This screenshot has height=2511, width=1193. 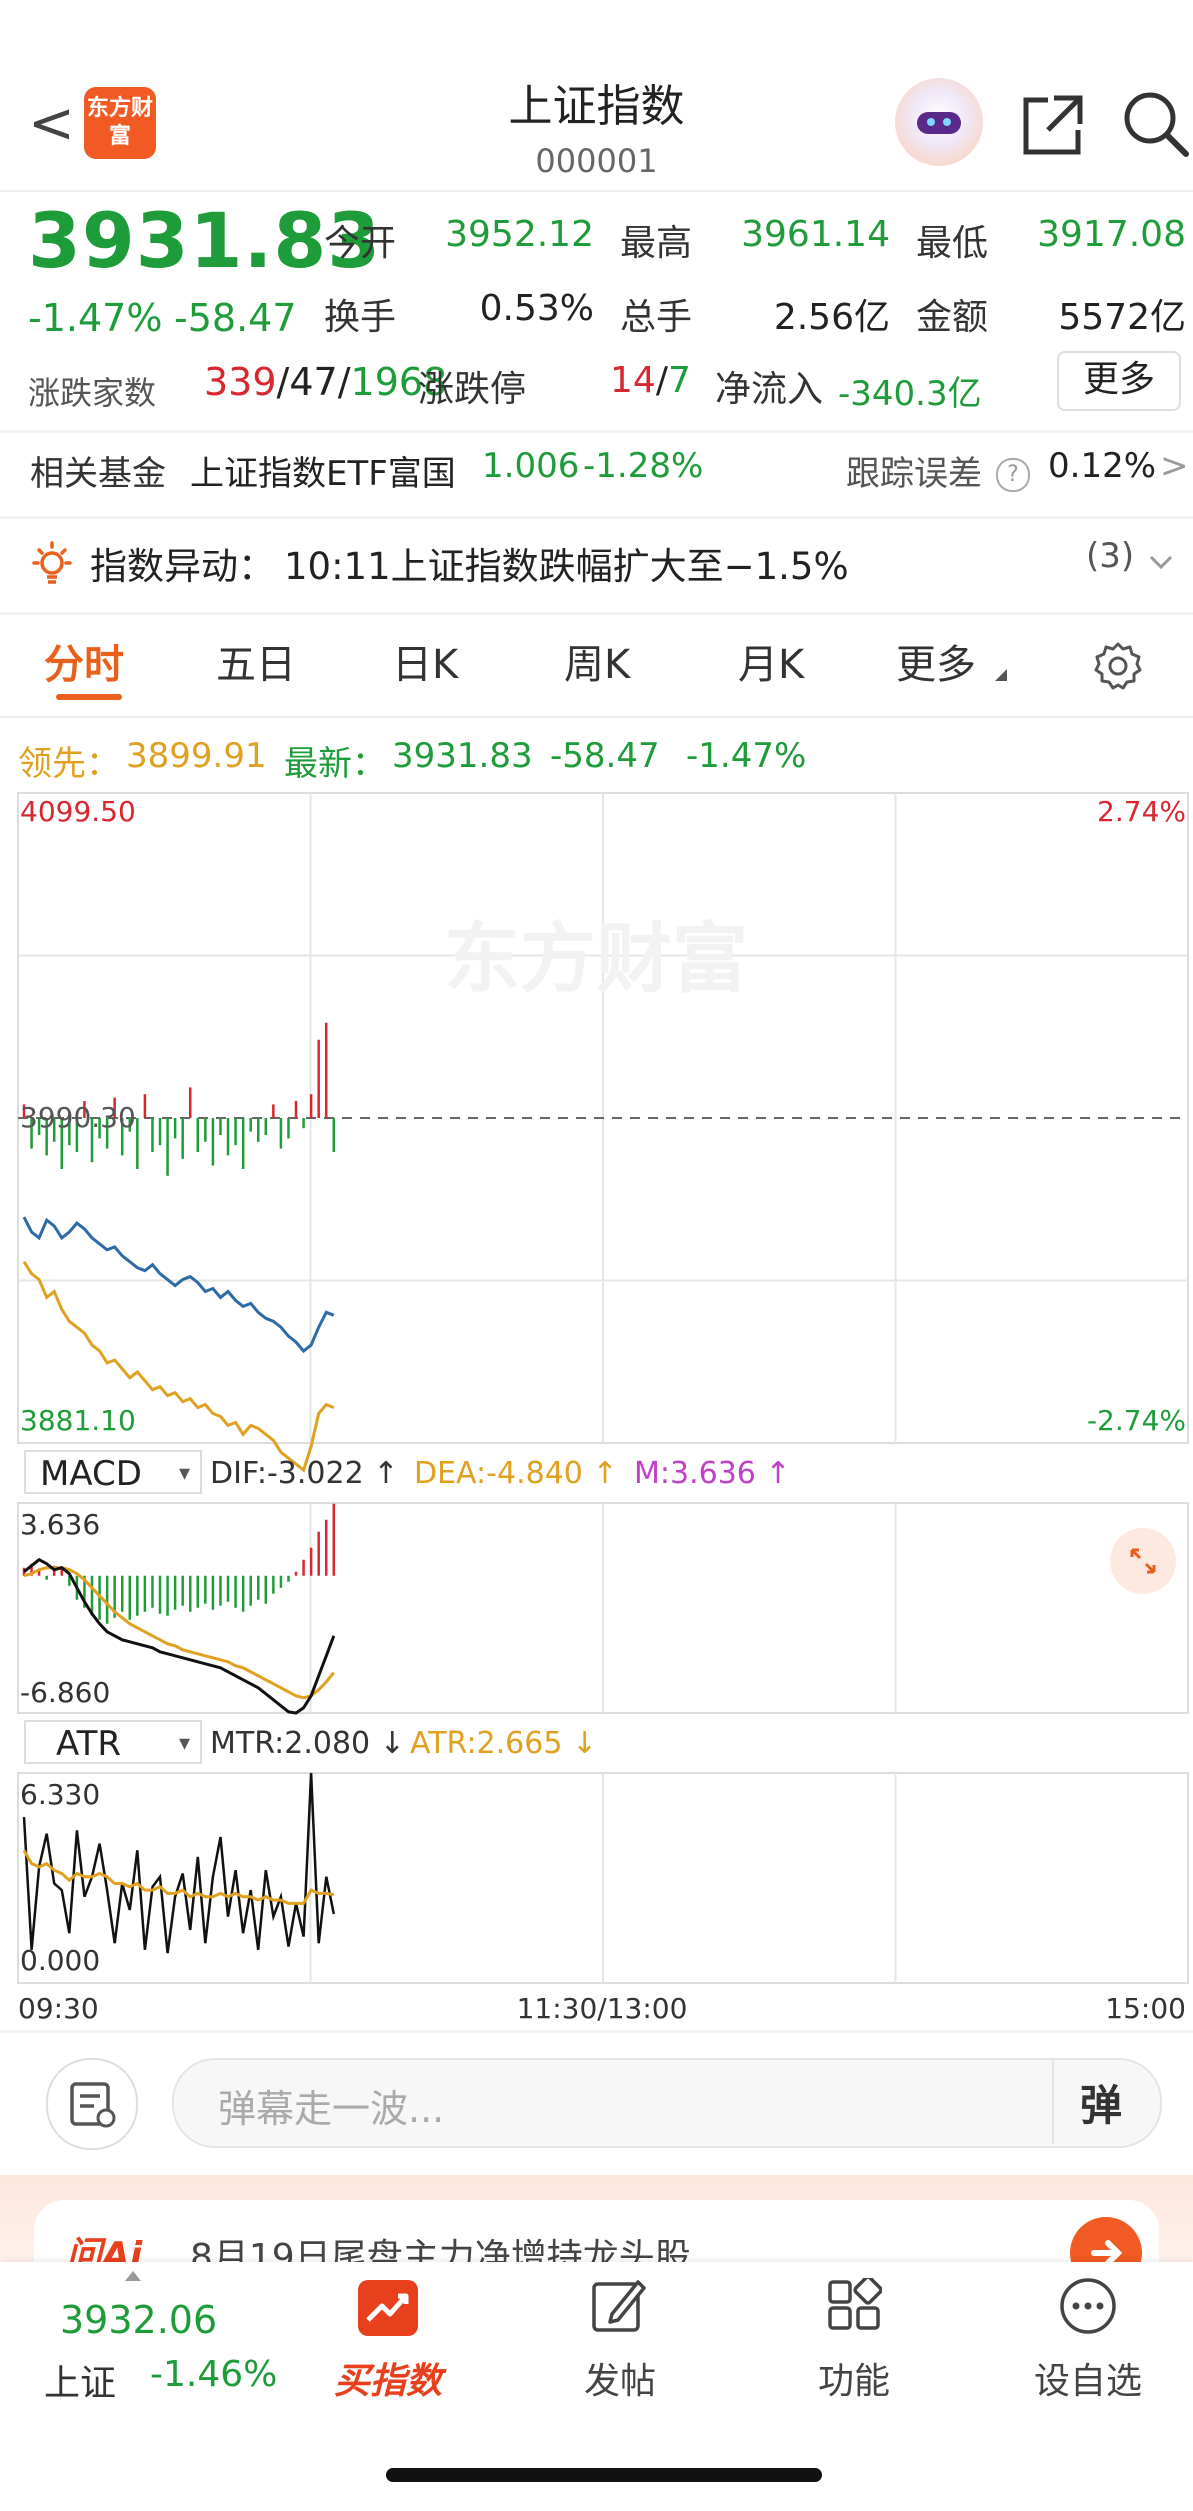 I want to click on pct-bottom-label: -2.74%, so click(x=1136, y=1420).